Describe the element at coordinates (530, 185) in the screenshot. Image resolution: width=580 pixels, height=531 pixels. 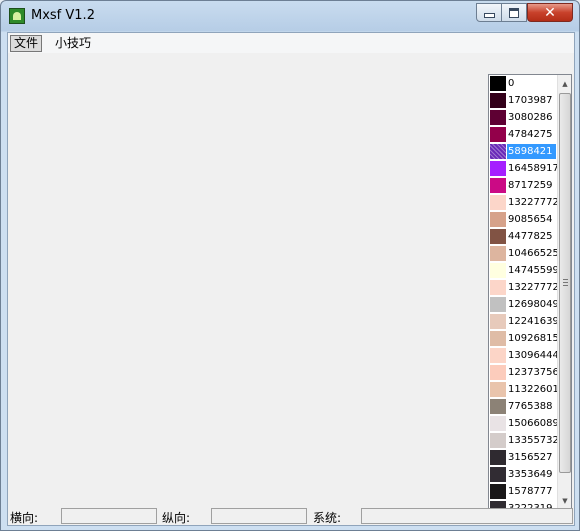
I see `color-value-label: 8717259` at that location.